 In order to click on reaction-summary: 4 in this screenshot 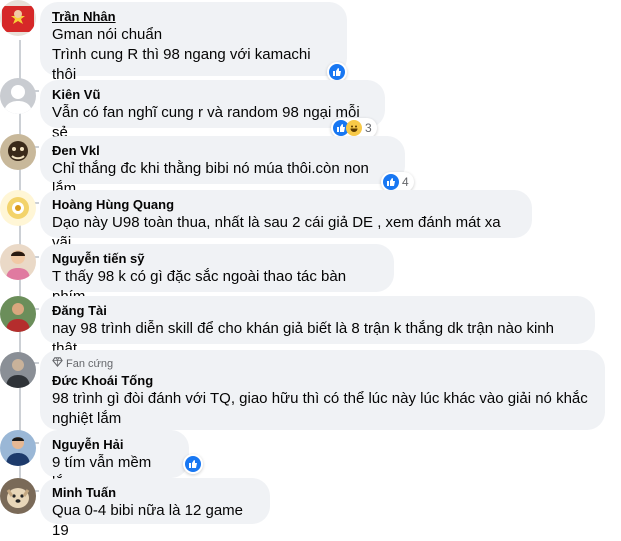, I will do `click(397, 182)`.